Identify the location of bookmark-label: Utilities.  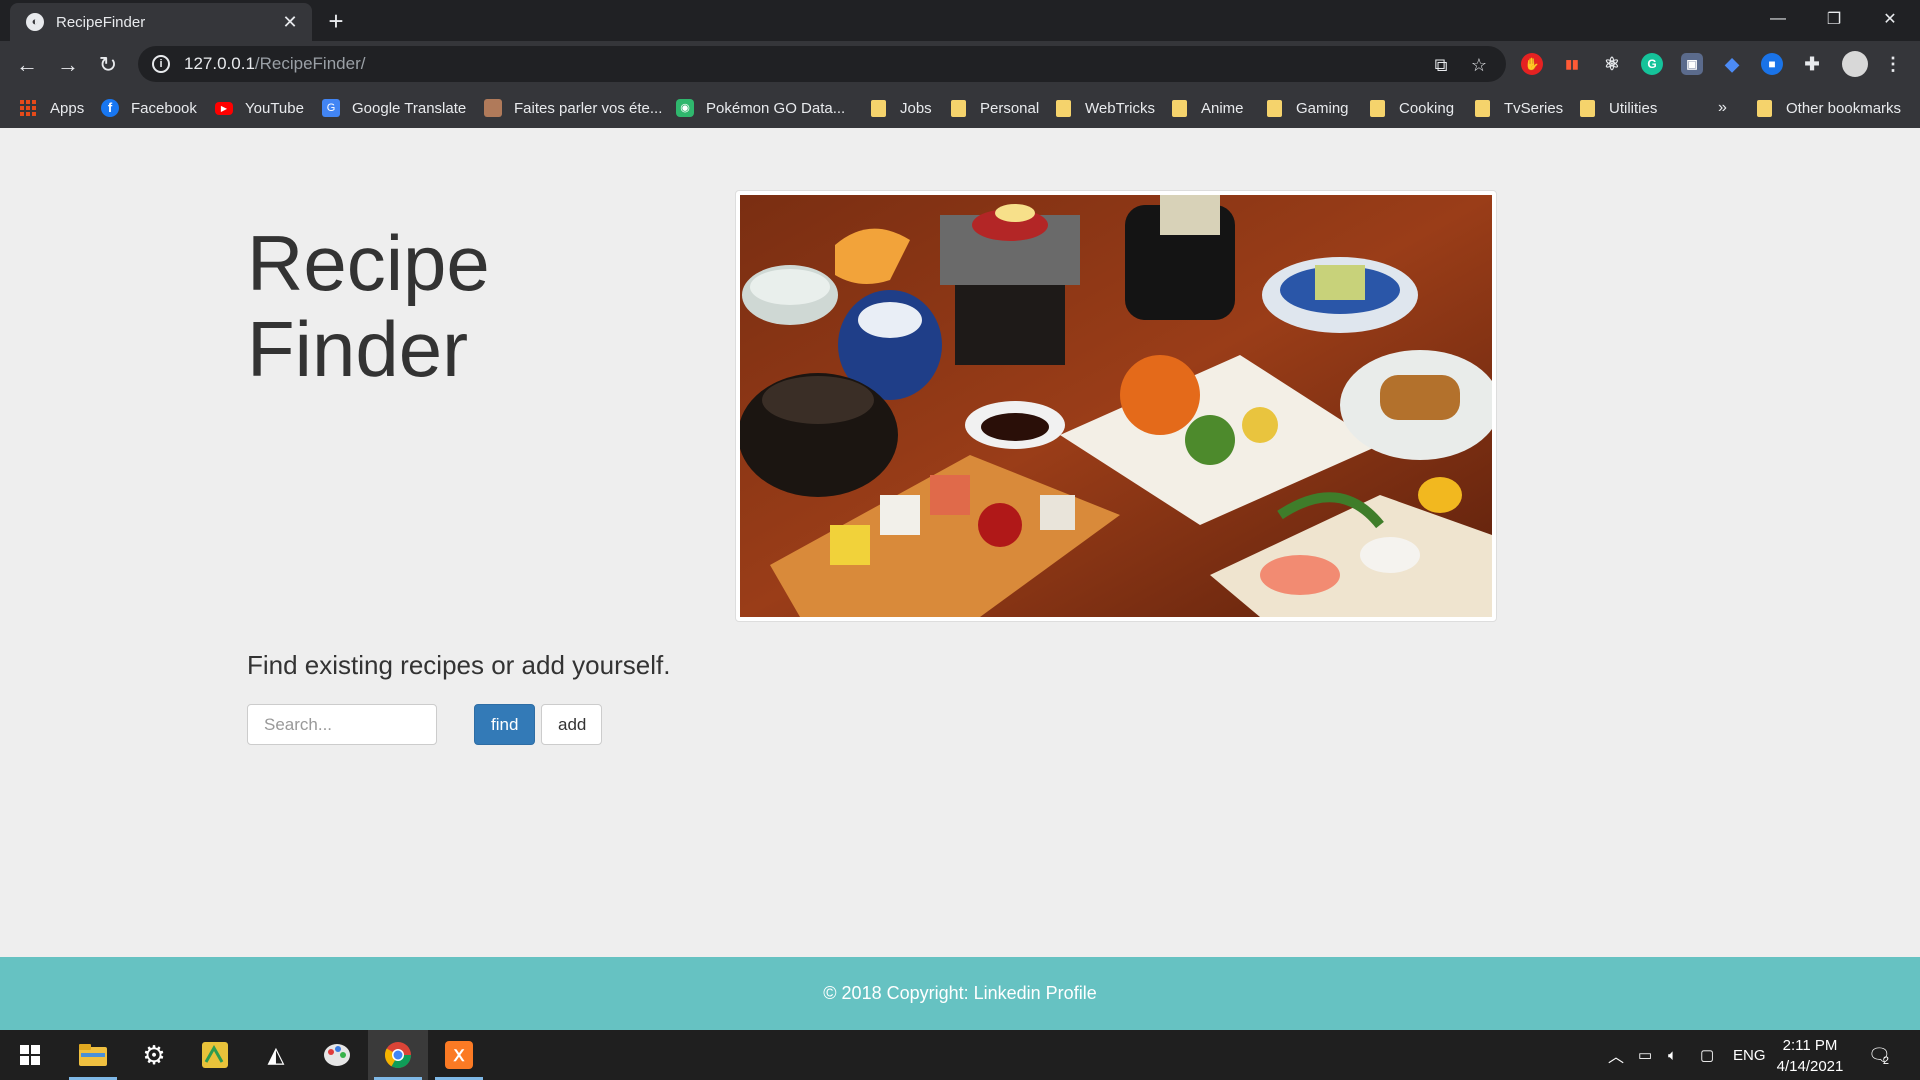
(1633, 108).